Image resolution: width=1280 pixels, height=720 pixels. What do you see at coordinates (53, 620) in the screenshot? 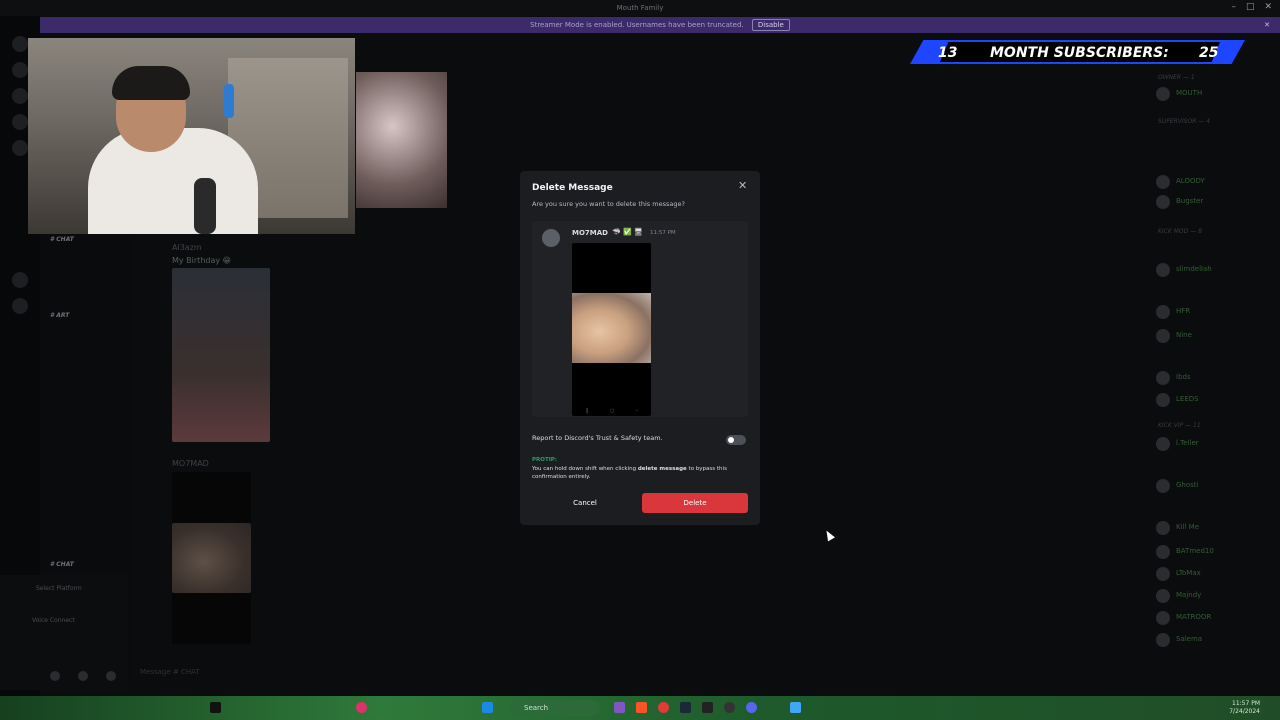
I see `voice-connect-label: Voice Connect` at bounding box center [53, 620].